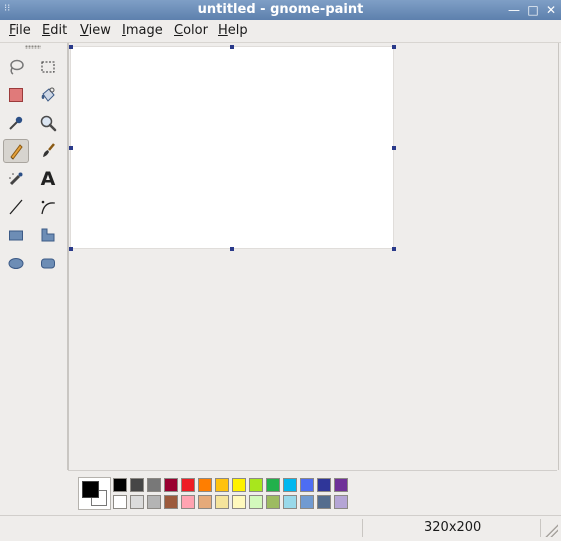 This screenshot has height=541, width=561. I want to click on polygon-icon, so click(48, 235).